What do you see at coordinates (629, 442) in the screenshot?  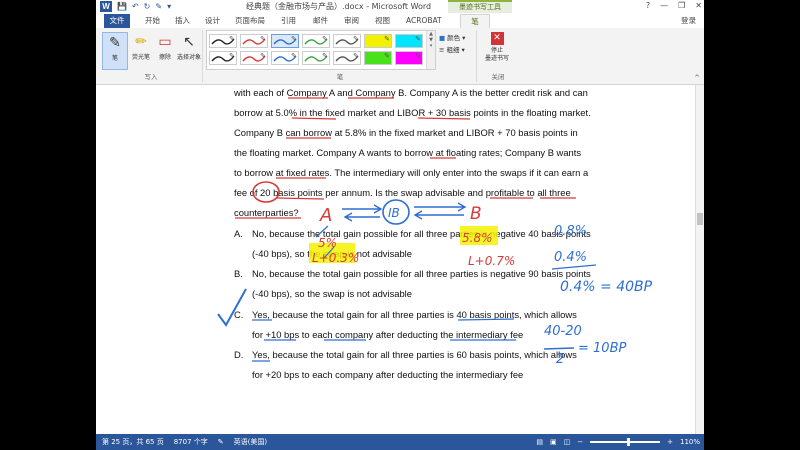 I see `zoom-slider-knob` at bounding box center [629, 442].